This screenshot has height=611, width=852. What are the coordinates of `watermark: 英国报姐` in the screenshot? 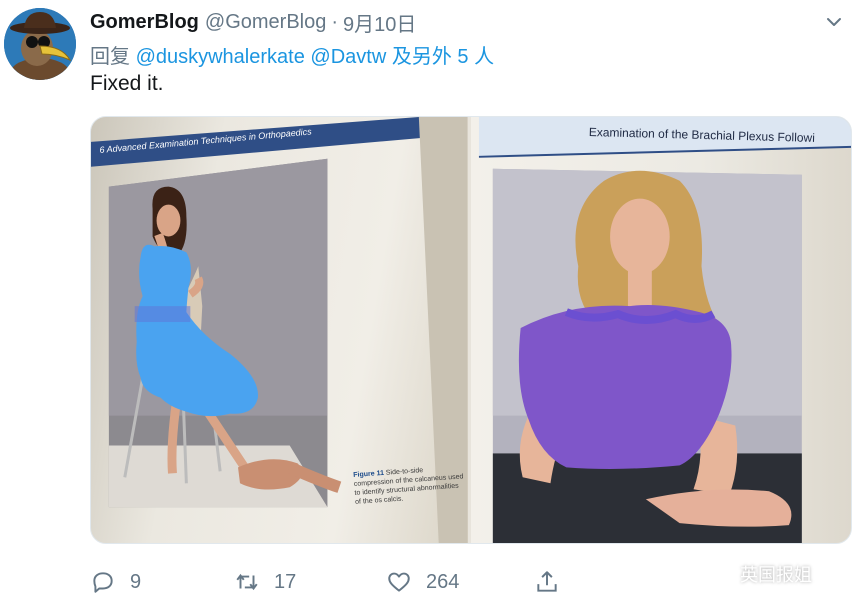 It's located at (756, 574).